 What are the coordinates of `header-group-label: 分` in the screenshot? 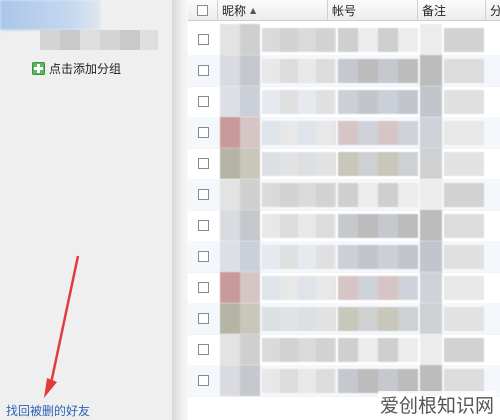 It's located at (495, 10).